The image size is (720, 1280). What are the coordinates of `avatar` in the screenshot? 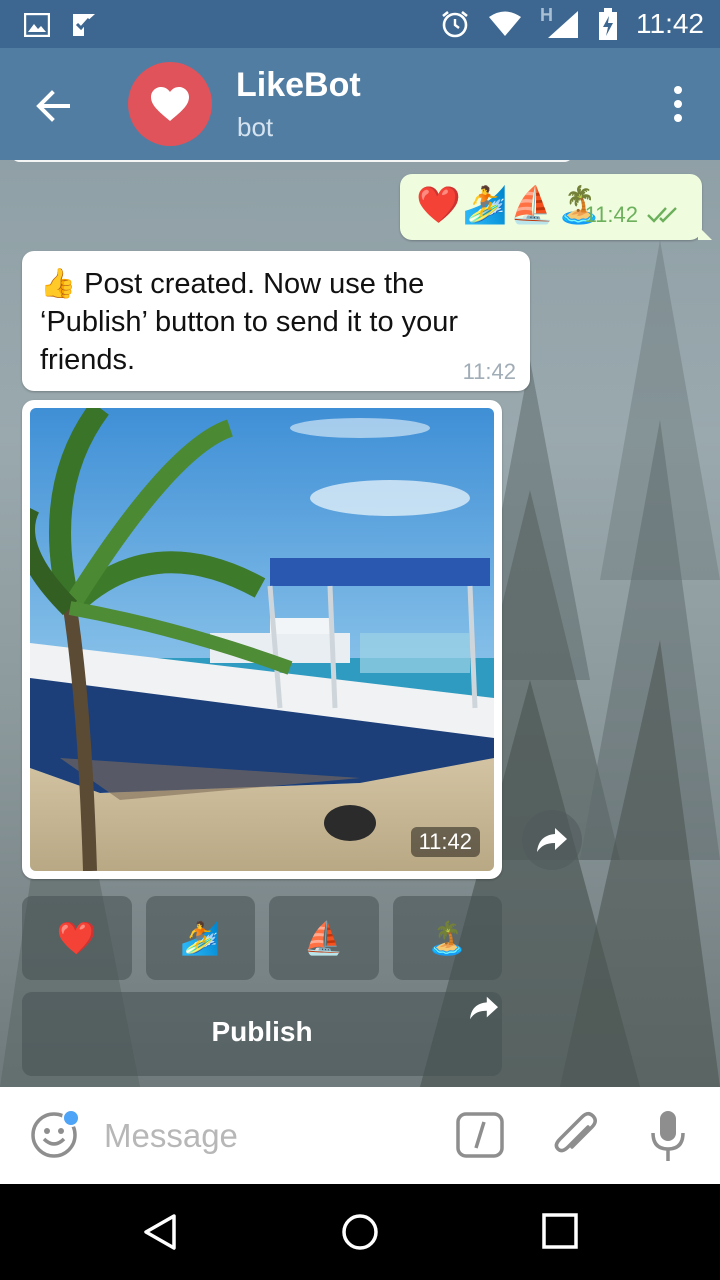 It's located at (170, 104).